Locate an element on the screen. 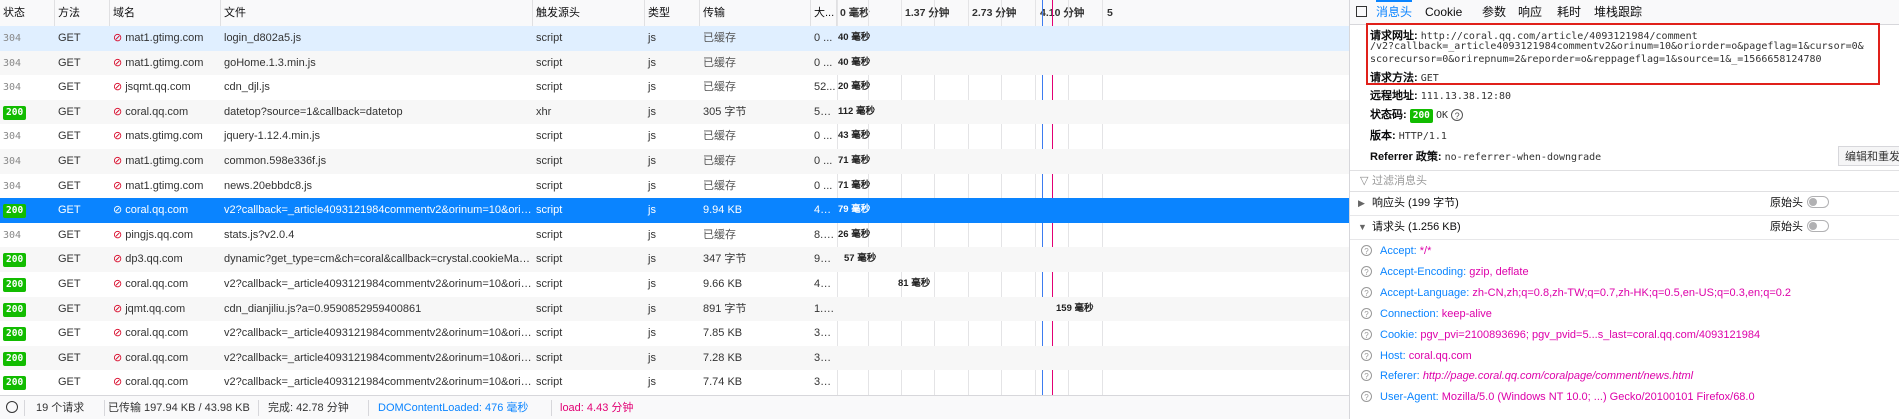  domain-text: jqmt.qq.com is located at coordinates (155, 308).